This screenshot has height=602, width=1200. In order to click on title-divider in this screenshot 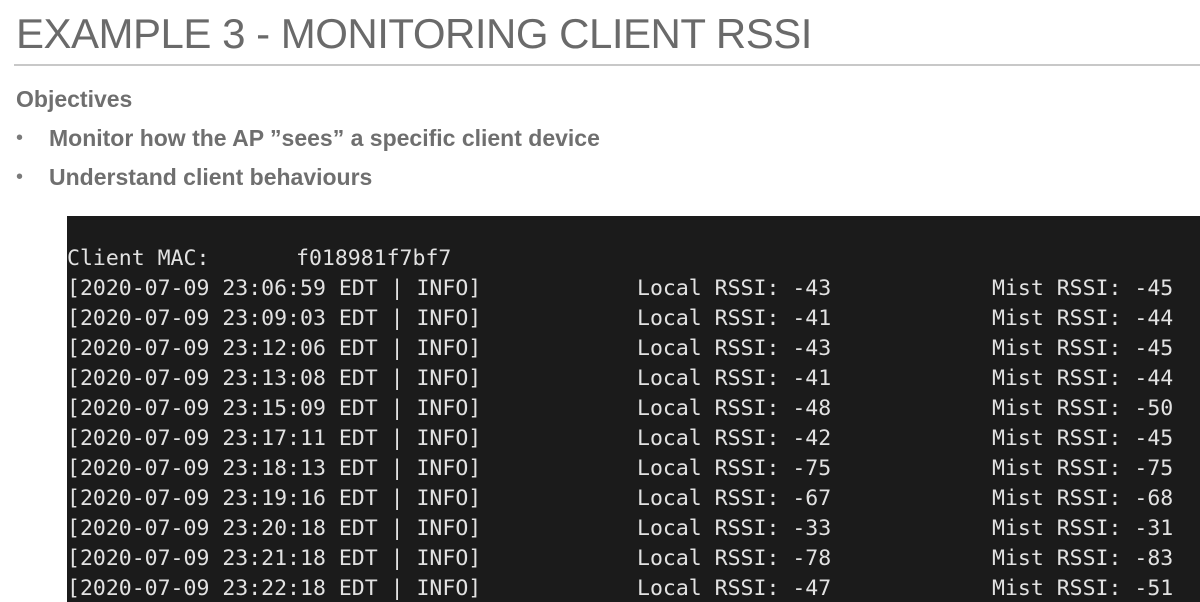, I will do `click(607, 65)`.